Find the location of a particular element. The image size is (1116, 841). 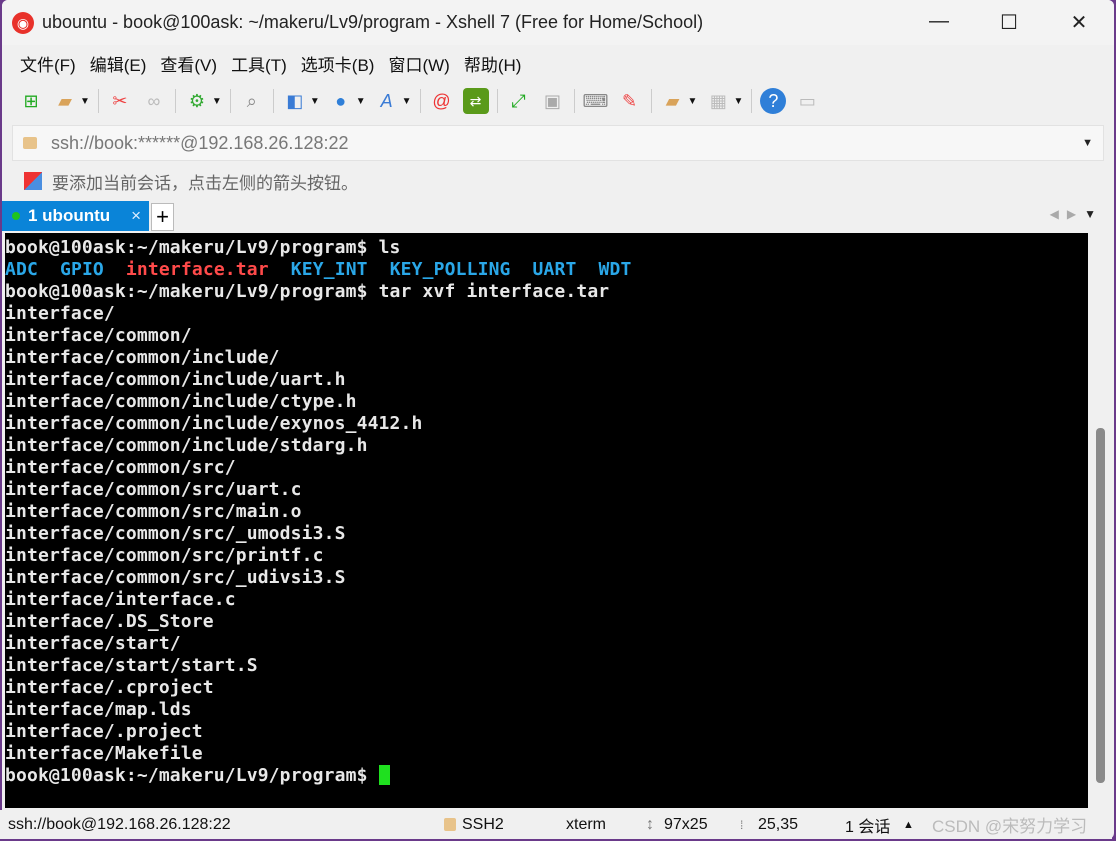

status-cursor: 25,35 is located at coordinates (778, 824).